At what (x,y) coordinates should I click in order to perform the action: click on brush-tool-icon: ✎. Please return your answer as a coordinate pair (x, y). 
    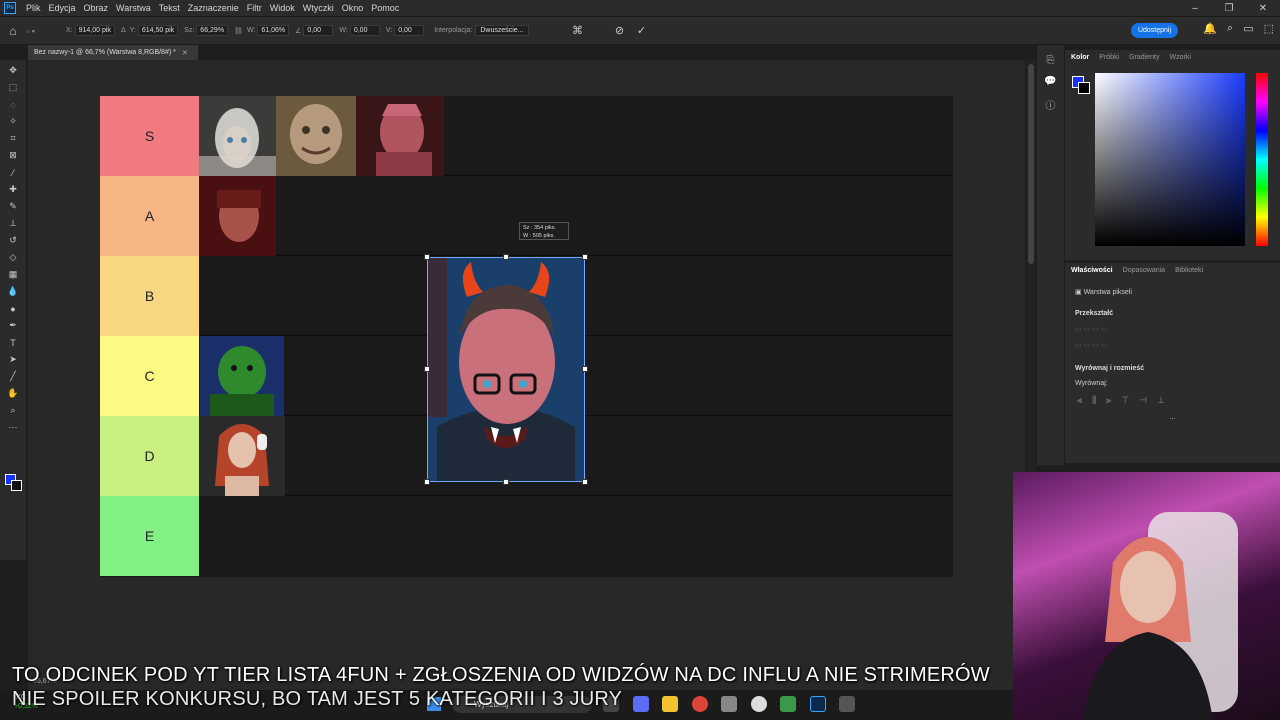
    Looking at the image, I should click on (13, 206).